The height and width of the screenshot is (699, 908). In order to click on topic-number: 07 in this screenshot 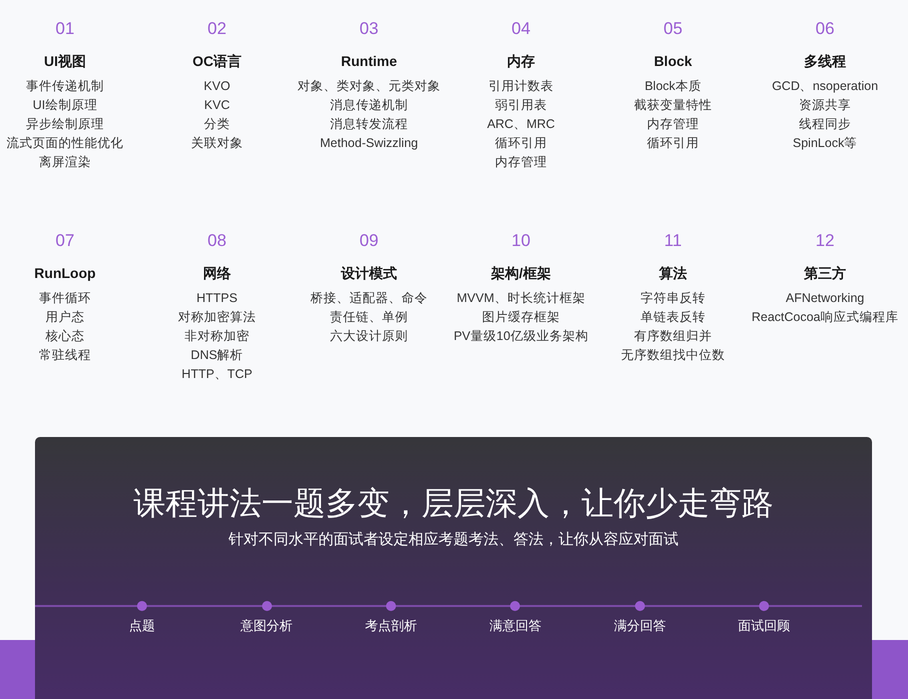, I will do `click(65, 241)`.